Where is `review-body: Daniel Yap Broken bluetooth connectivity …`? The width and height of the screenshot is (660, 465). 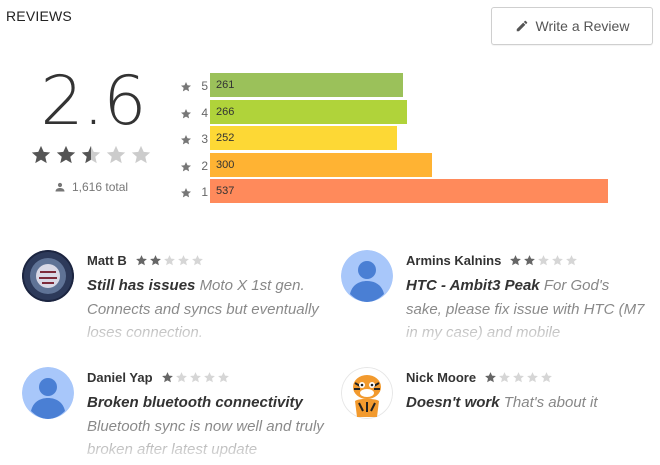 review-body: Daniel Yap Broken bluetooth connectivity … is located at coordinates (207, 415).